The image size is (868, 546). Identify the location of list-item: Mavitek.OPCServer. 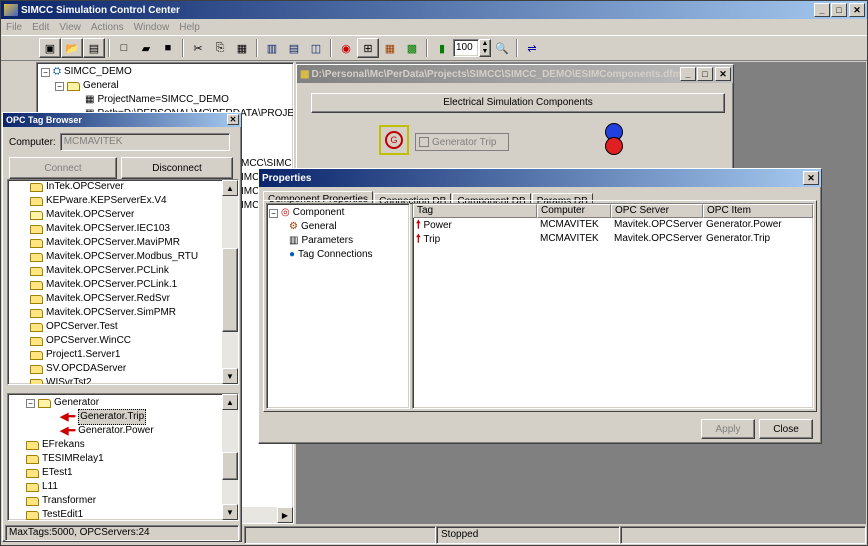
(134, 215).